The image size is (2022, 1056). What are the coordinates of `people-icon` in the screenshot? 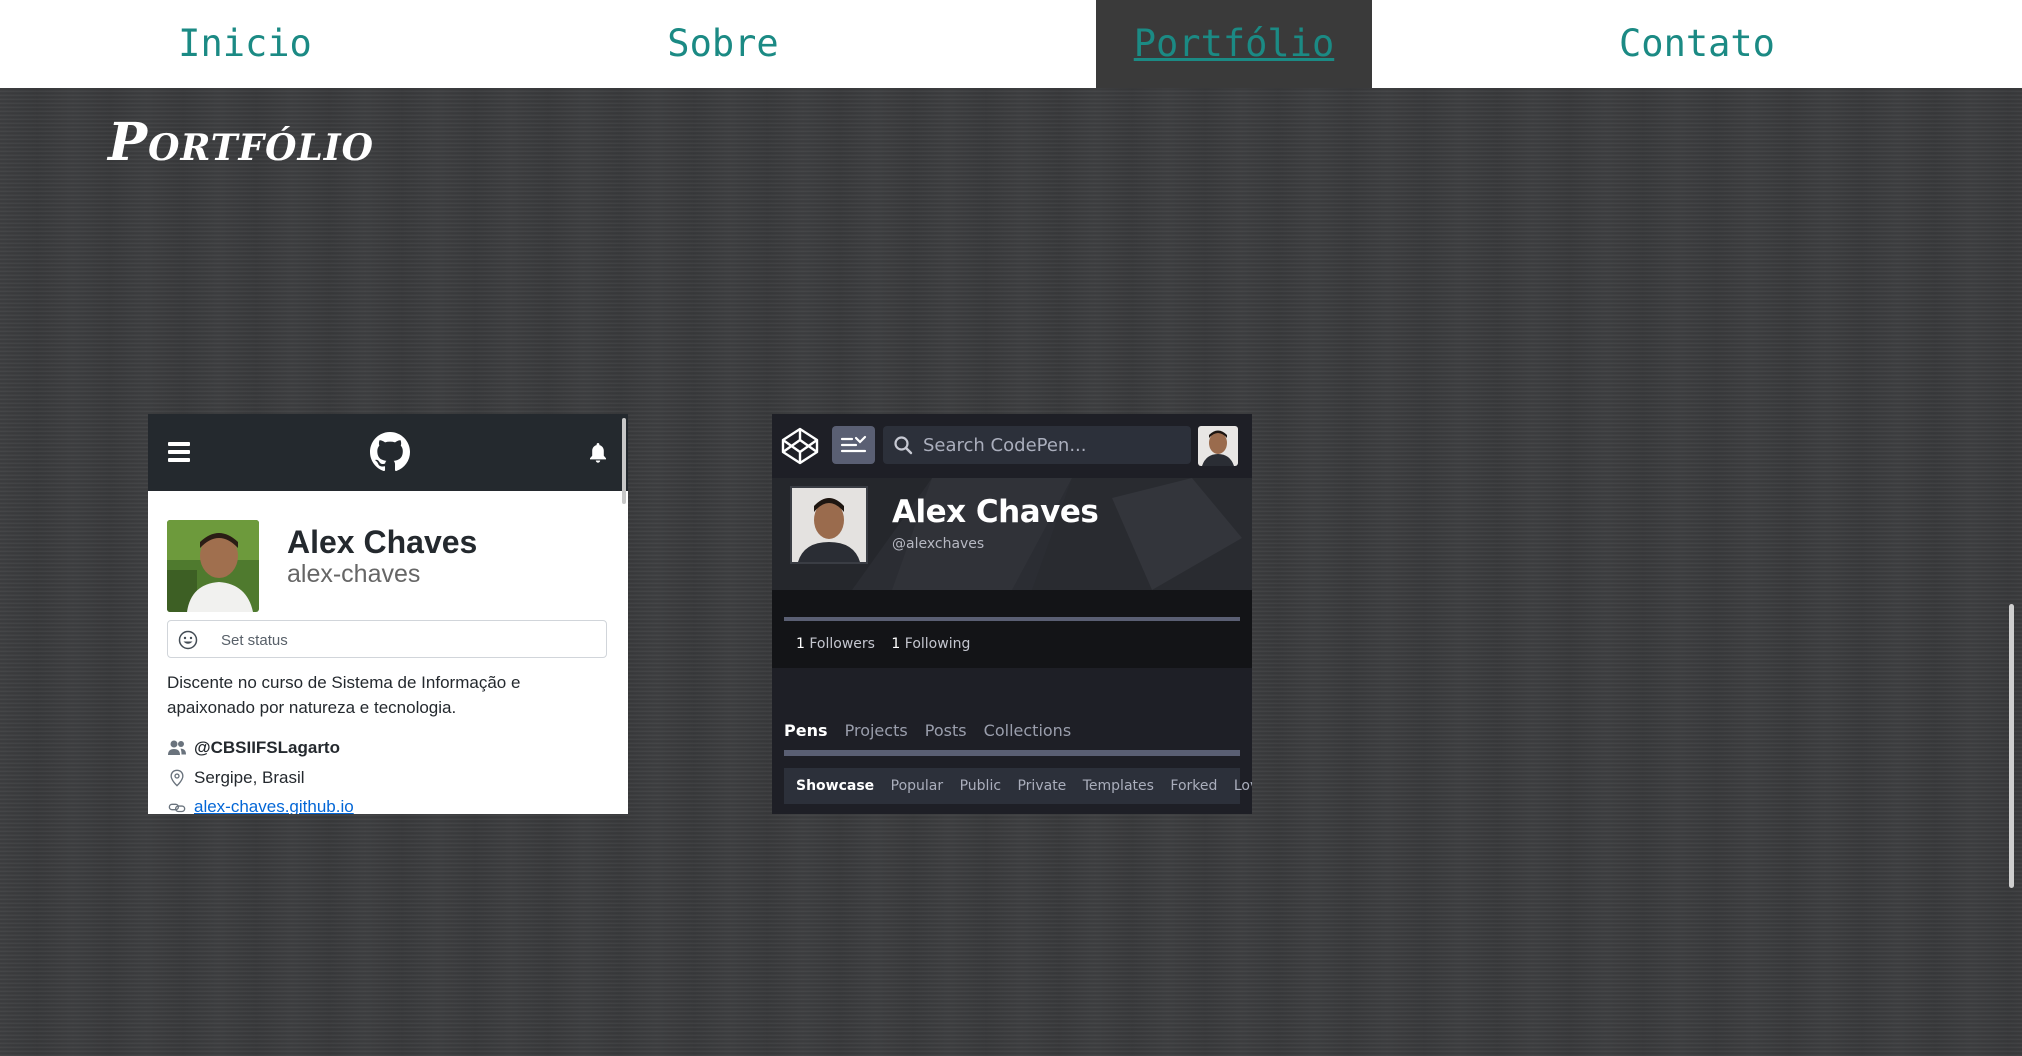 It's located at (177, 747).